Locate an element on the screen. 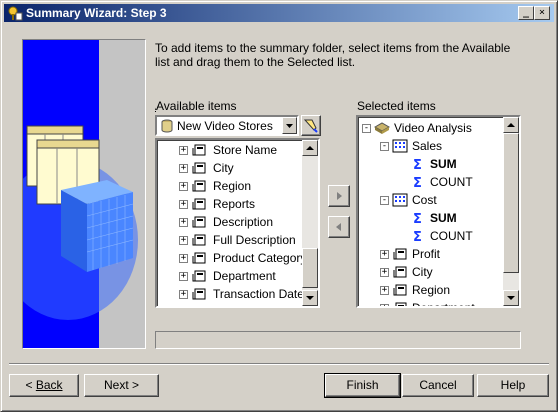 The width and height of the screenshot is (558, 412). selected-item: + Department is located at coordinates (430, 302).